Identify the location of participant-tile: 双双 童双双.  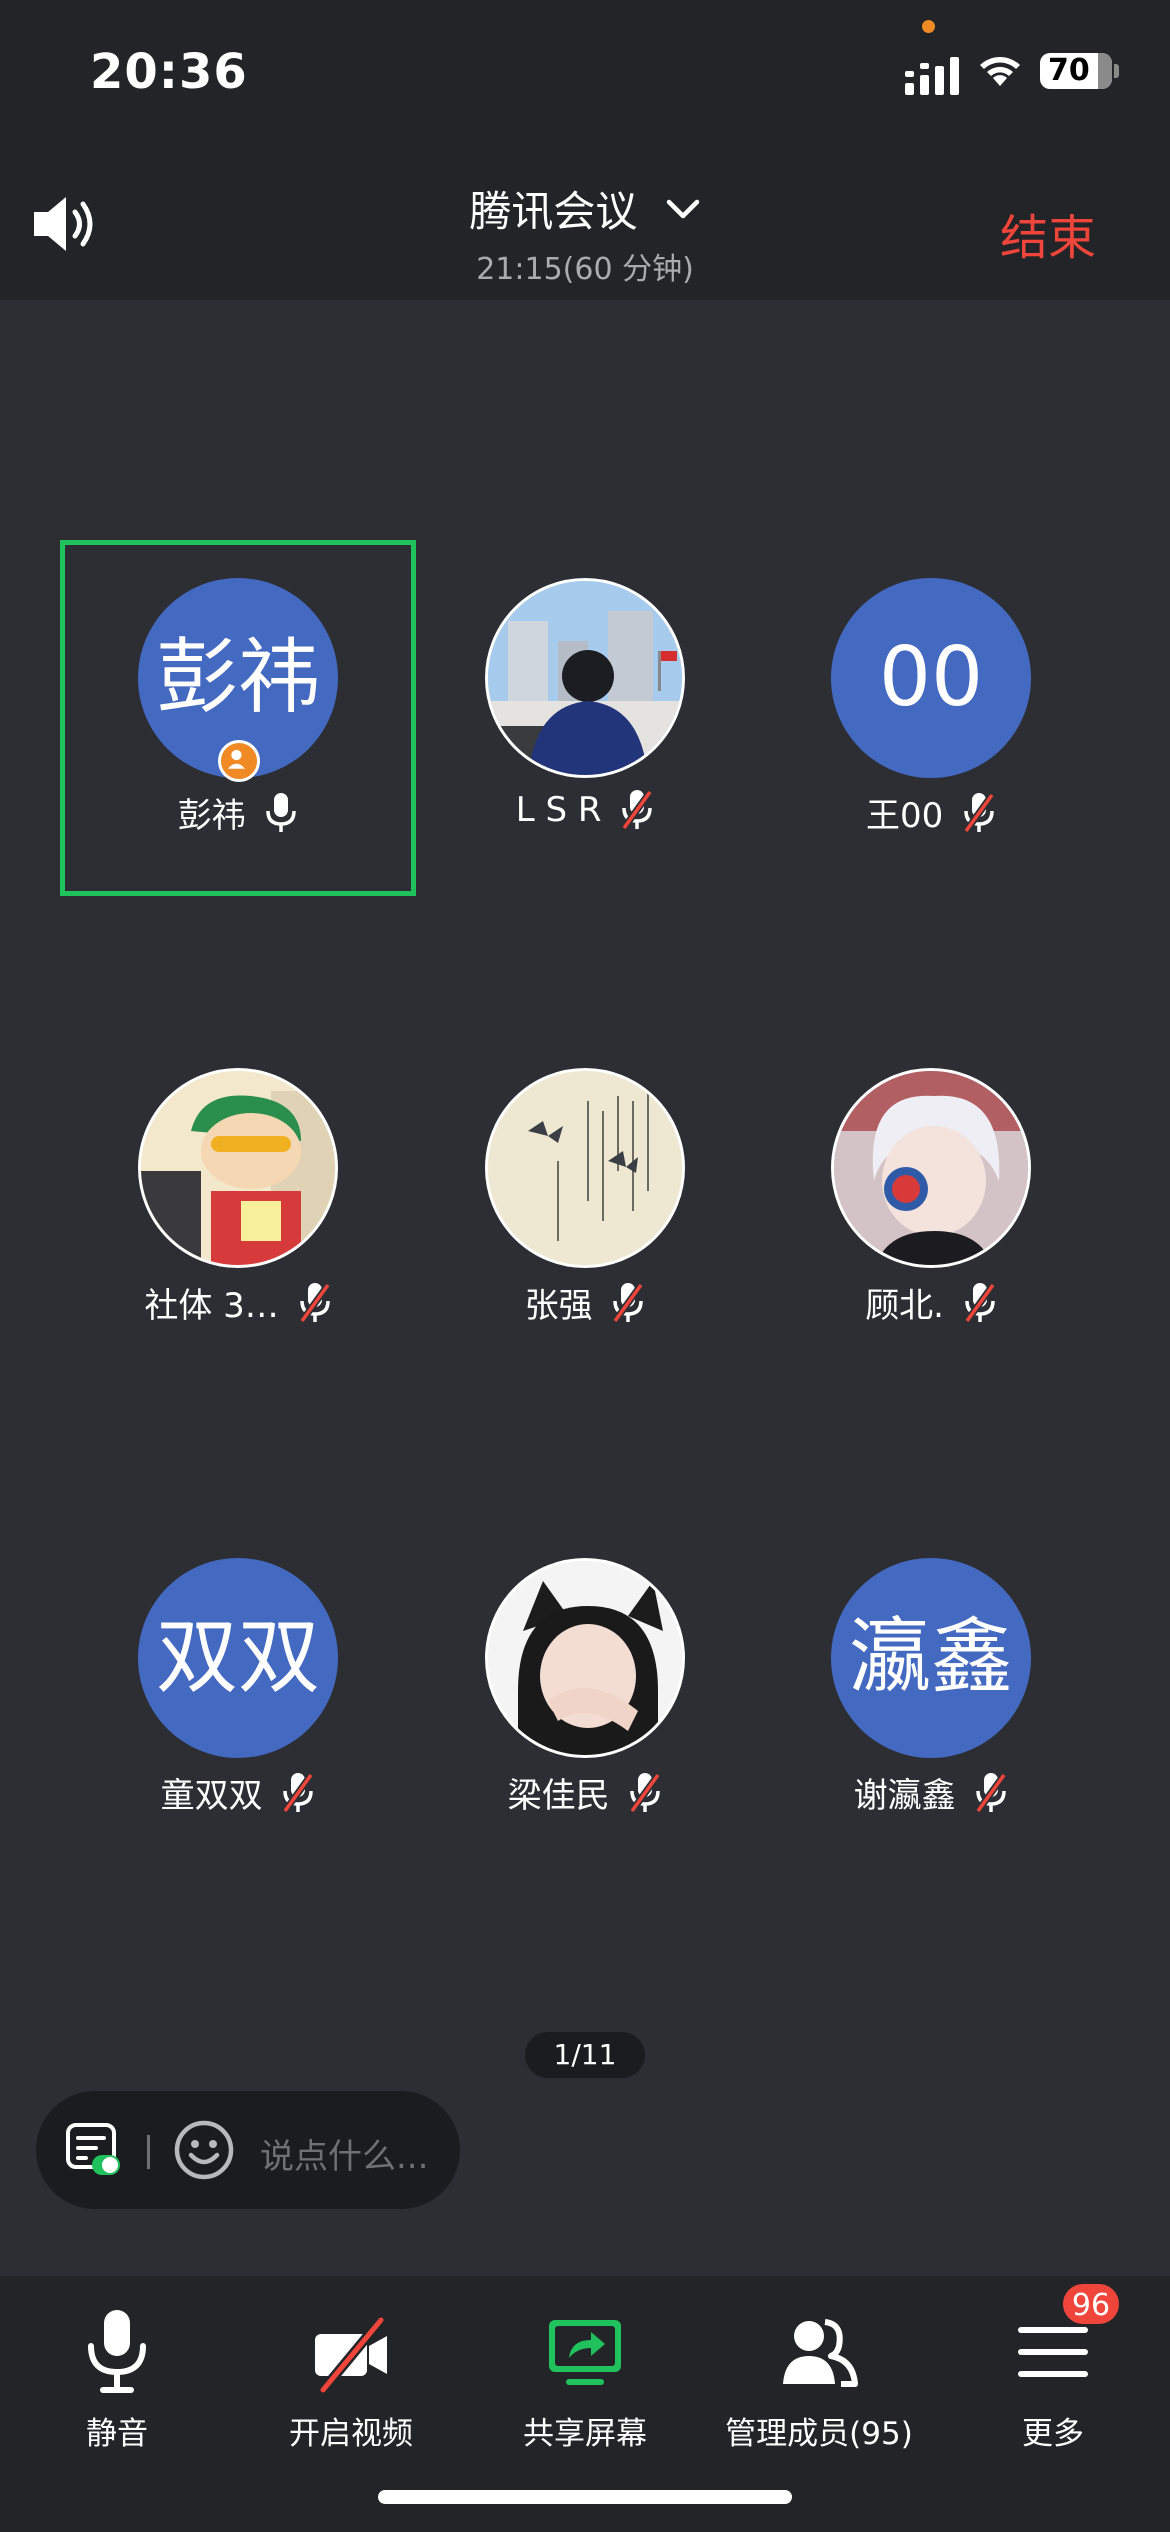
(238, 1698).